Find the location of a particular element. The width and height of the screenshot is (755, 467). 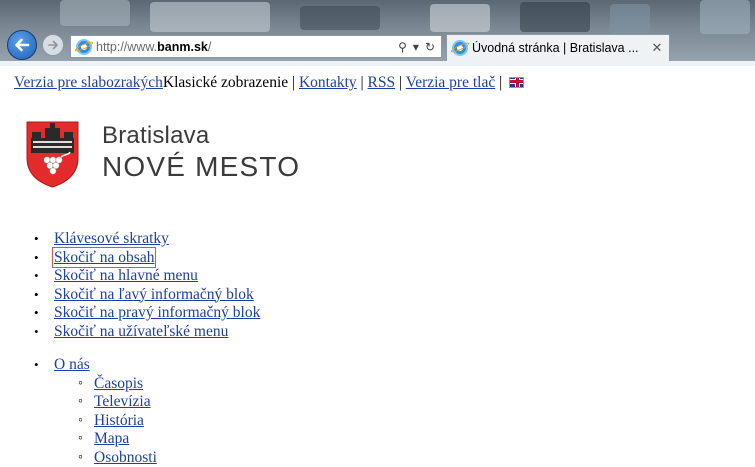

submenu-link-television: Televízia is located at coordinates (122, 401).